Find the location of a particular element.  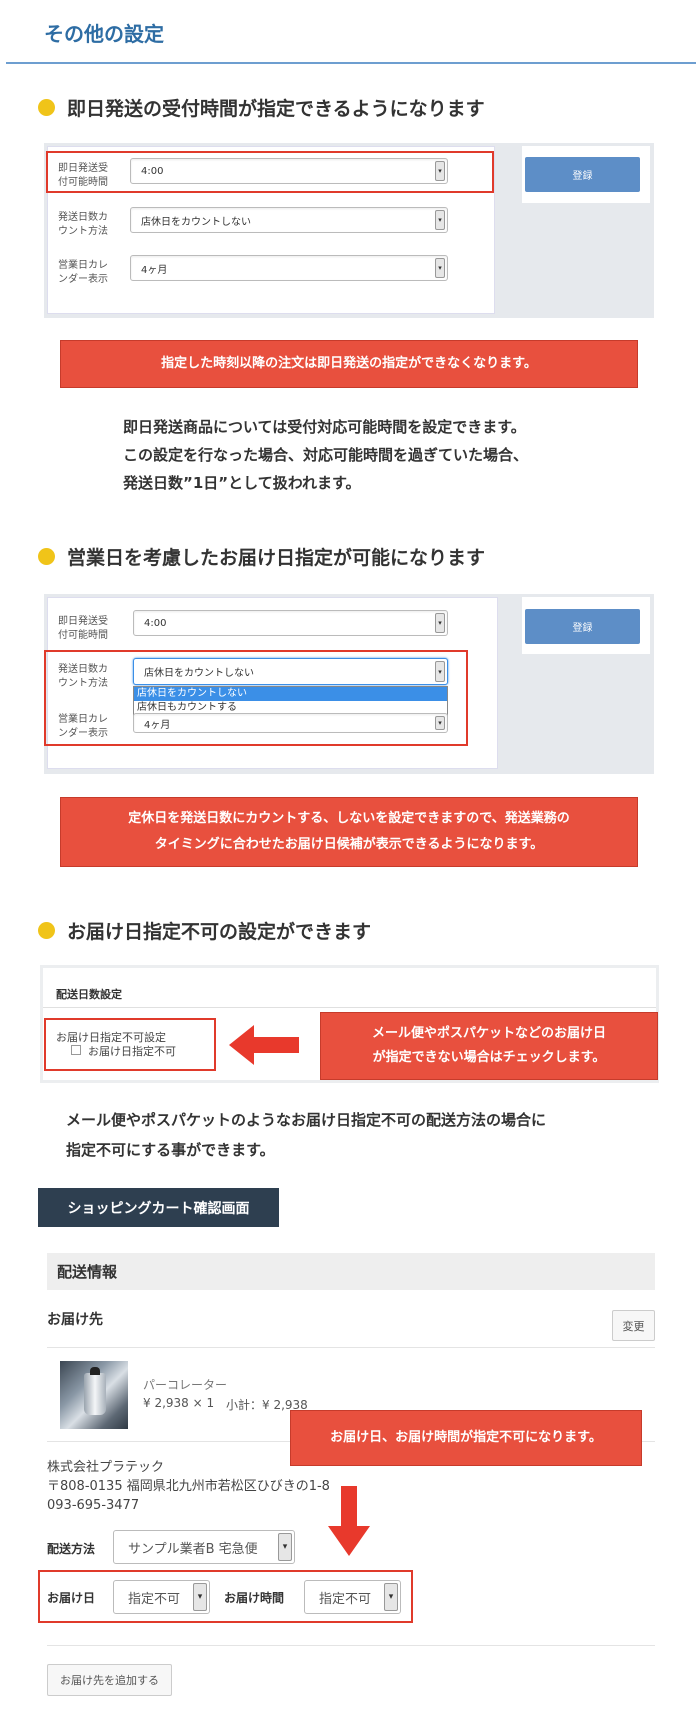

section2-heading: 営業日を考慮したお届け日指定が可能になります is located at coordinates (261, 556).